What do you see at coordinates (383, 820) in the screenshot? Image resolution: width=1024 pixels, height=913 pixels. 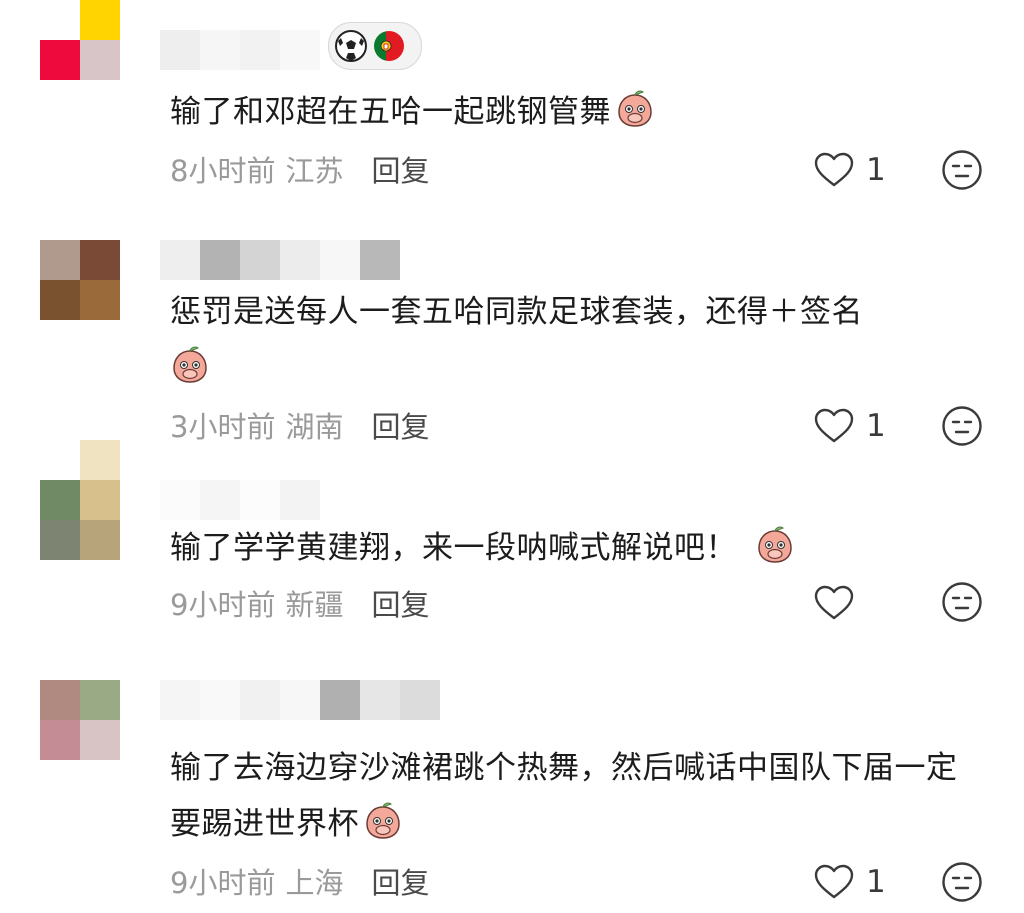 I see `peach-cover-mouth-emoji-icon` at bounding box center [383, 820].